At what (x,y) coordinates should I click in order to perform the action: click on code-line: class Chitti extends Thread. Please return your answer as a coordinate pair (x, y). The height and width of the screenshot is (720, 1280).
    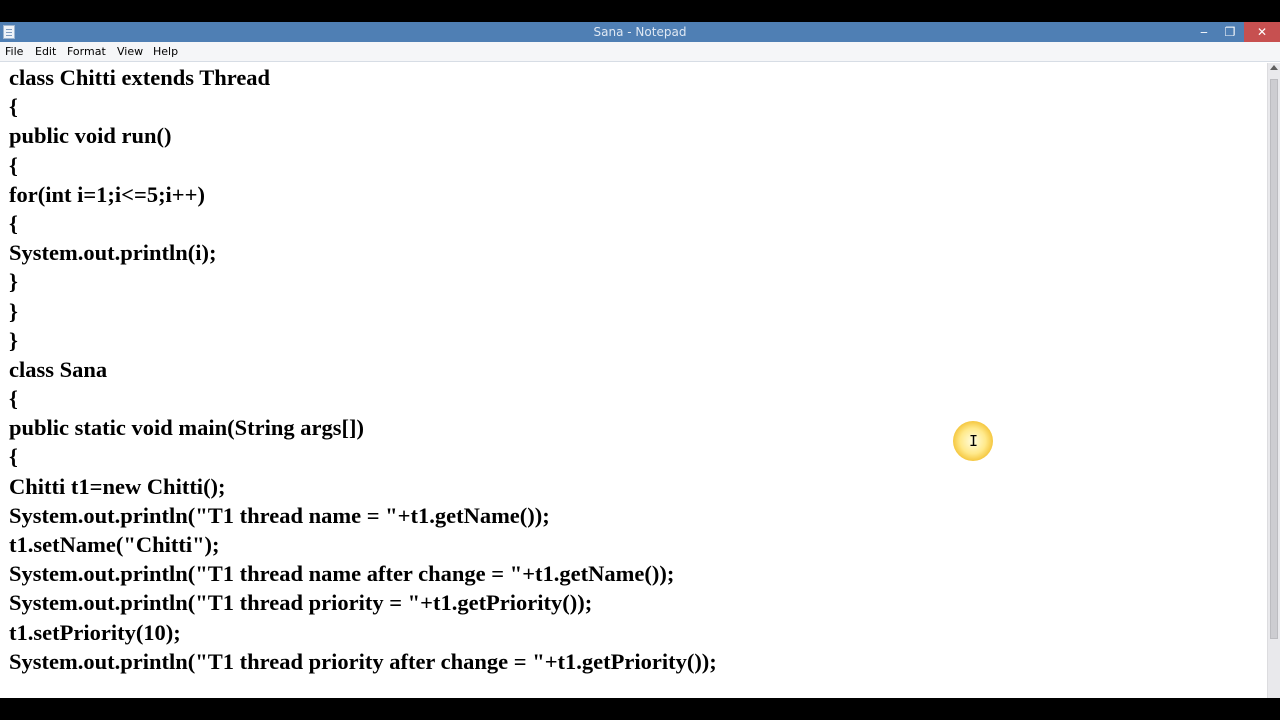
    Looking at the image, I should click on (363, 77).